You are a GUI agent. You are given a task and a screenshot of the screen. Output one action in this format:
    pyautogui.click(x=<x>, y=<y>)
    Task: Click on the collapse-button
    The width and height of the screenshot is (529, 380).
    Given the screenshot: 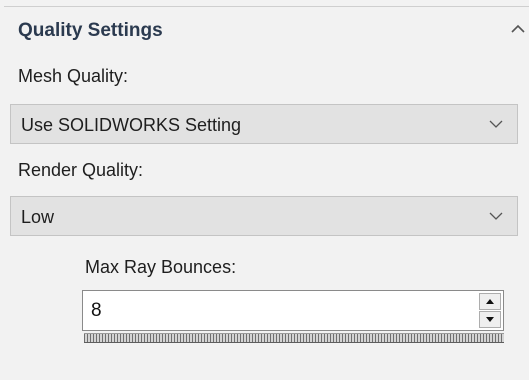 What is the action you would take?
    pyautogui.click(x=517, y=29)
    